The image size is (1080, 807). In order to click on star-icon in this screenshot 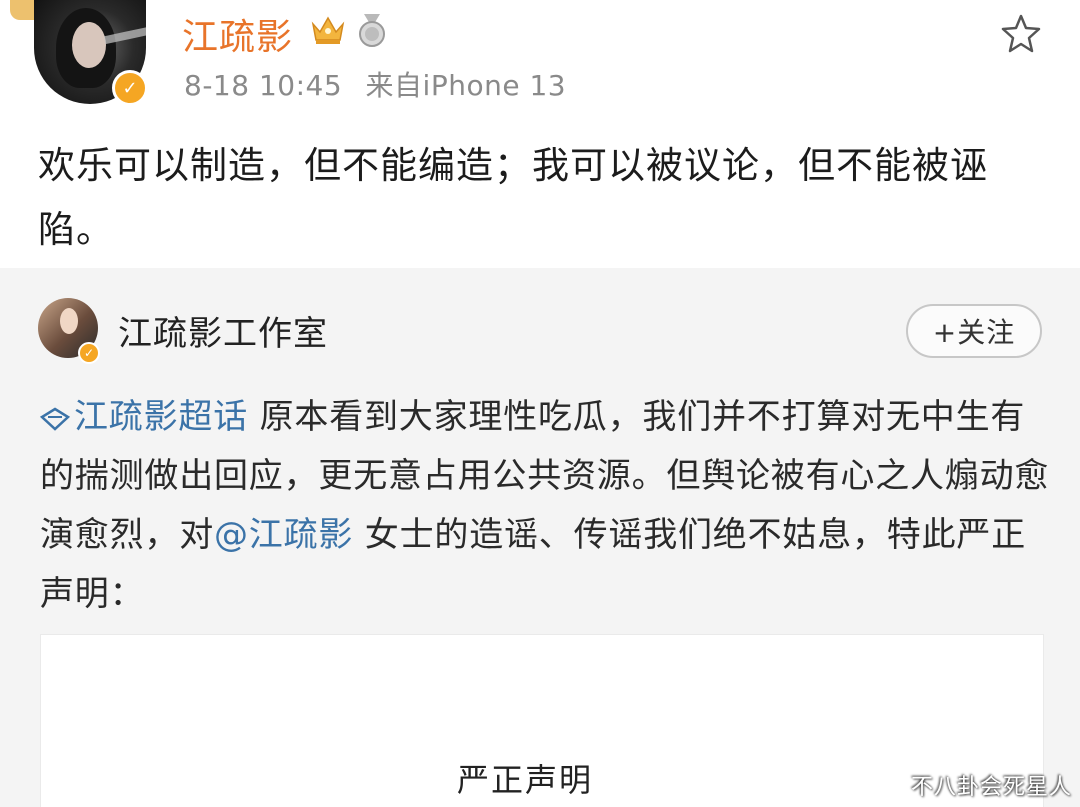, I will do `click(1021, 33)`.